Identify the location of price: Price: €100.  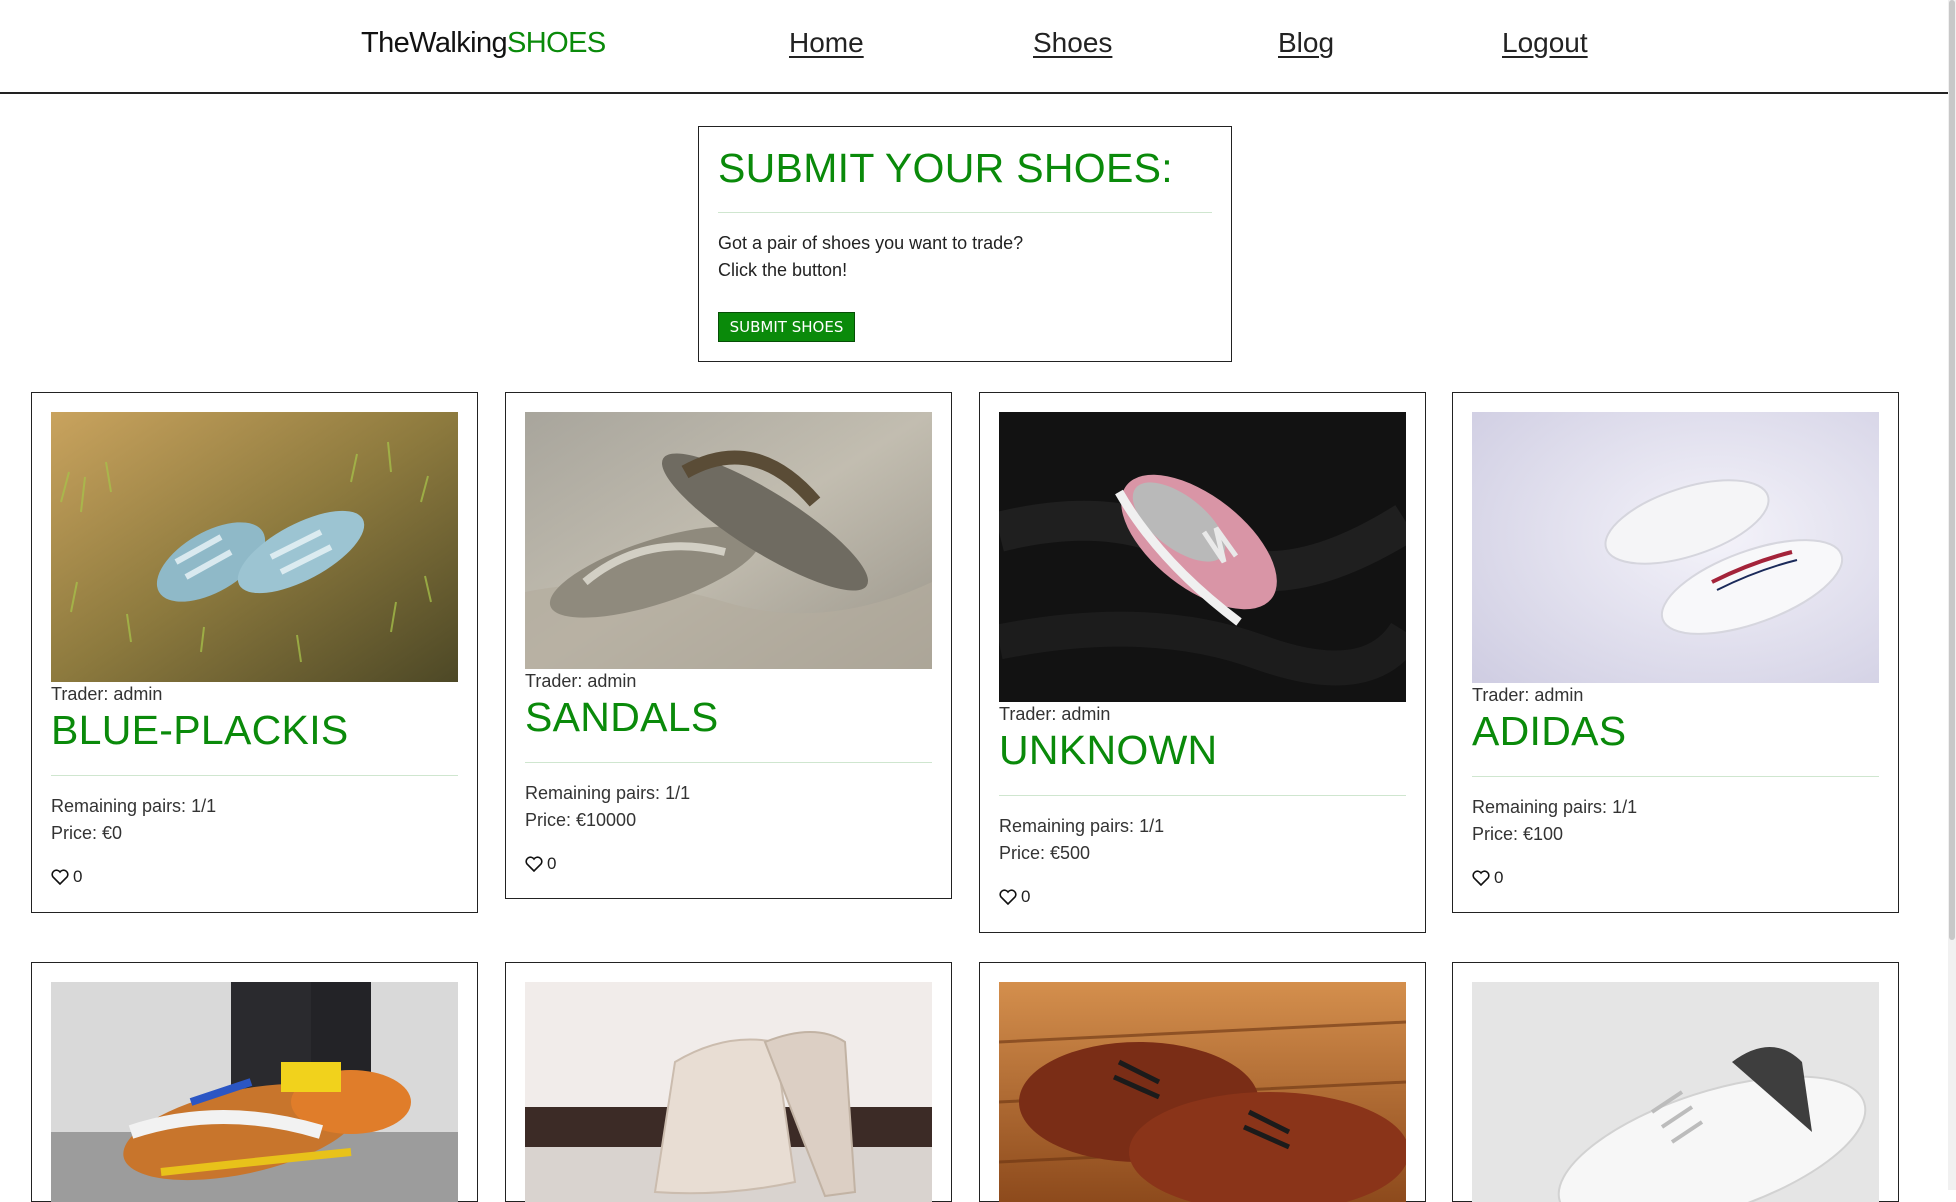
(1518, 834).